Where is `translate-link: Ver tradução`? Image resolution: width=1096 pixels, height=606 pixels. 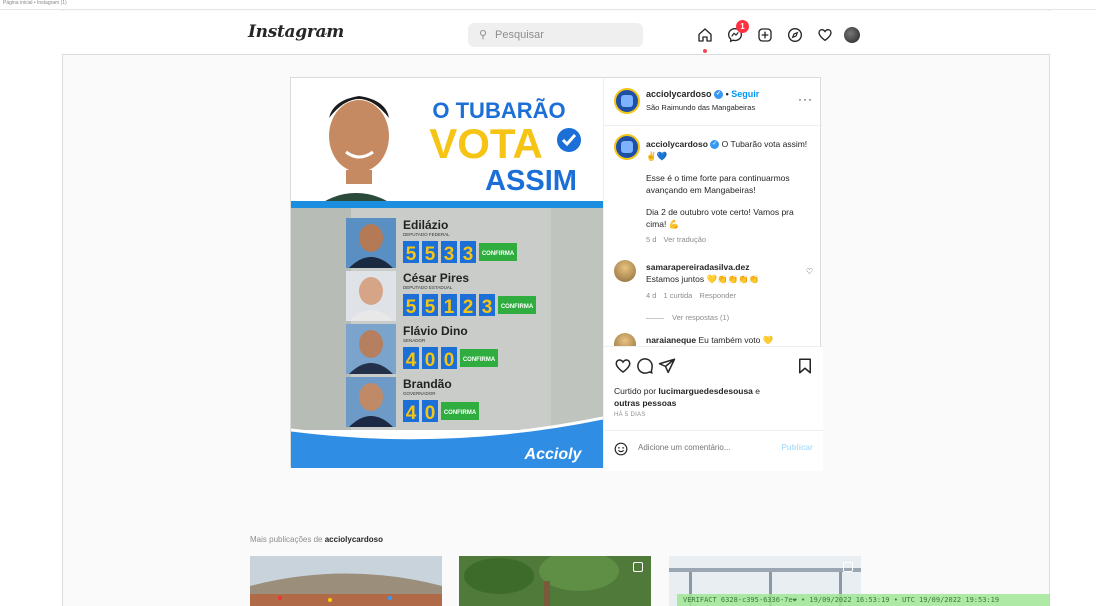
translate-link: Ver tradução is located at coordinates (685, 239).